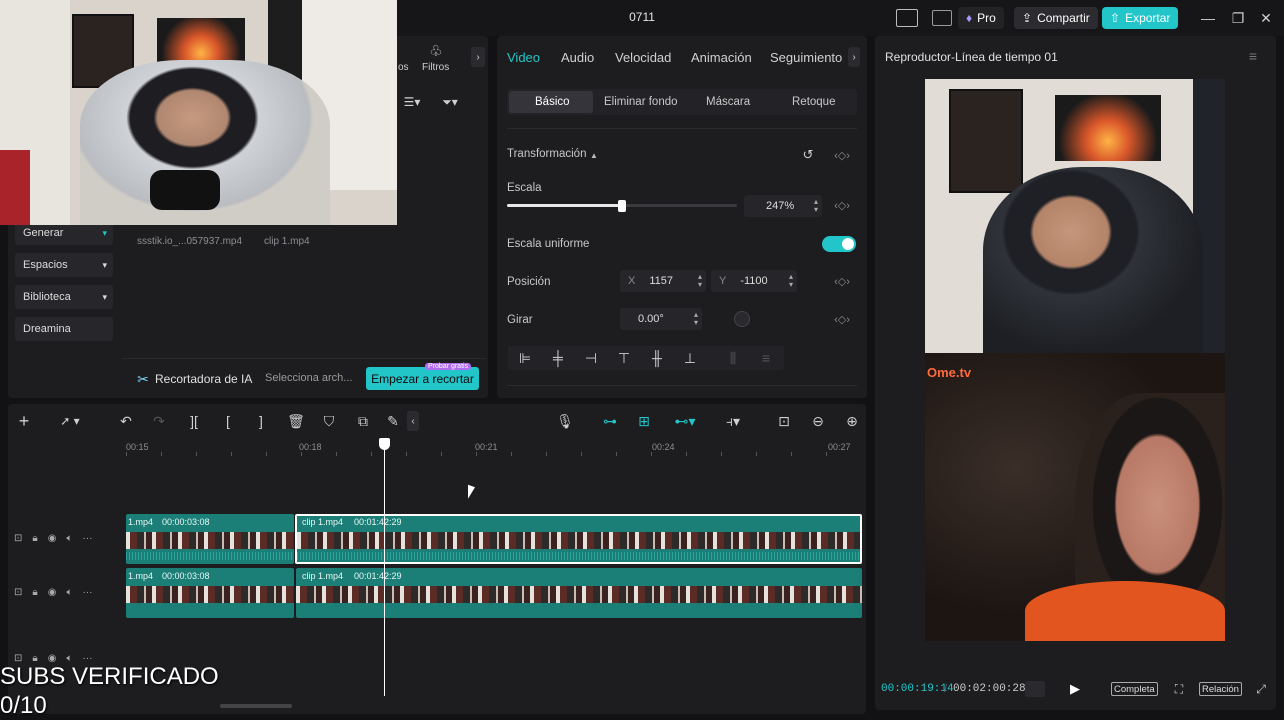  Describe the element at coordinates (1035, 689) in the screenshot. I see `grid-icon` at that location.